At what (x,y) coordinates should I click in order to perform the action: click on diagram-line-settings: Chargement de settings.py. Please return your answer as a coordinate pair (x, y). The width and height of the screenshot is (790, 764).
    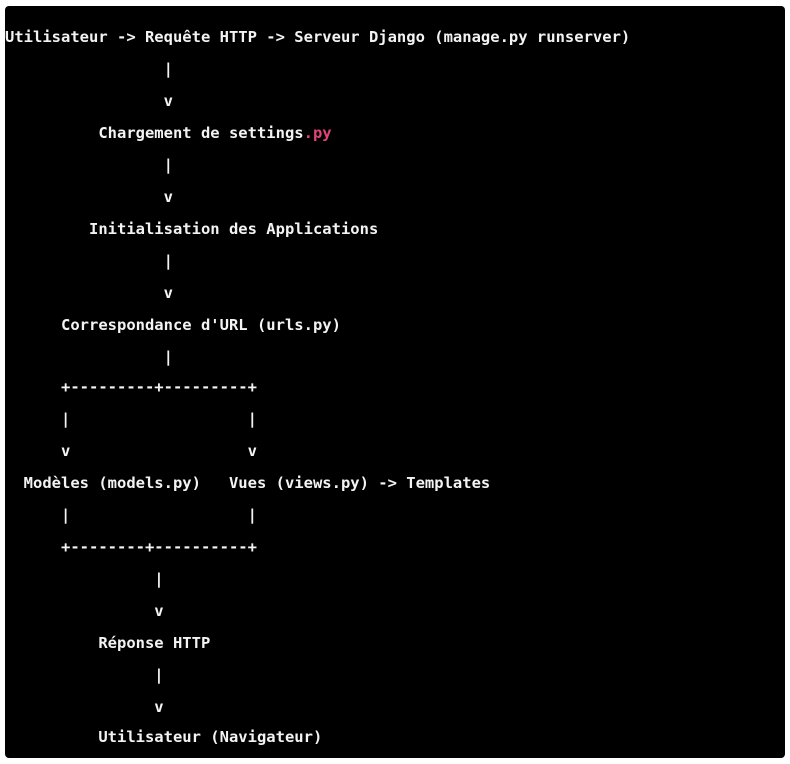
    Looking at the image, I should click on (168, 133).